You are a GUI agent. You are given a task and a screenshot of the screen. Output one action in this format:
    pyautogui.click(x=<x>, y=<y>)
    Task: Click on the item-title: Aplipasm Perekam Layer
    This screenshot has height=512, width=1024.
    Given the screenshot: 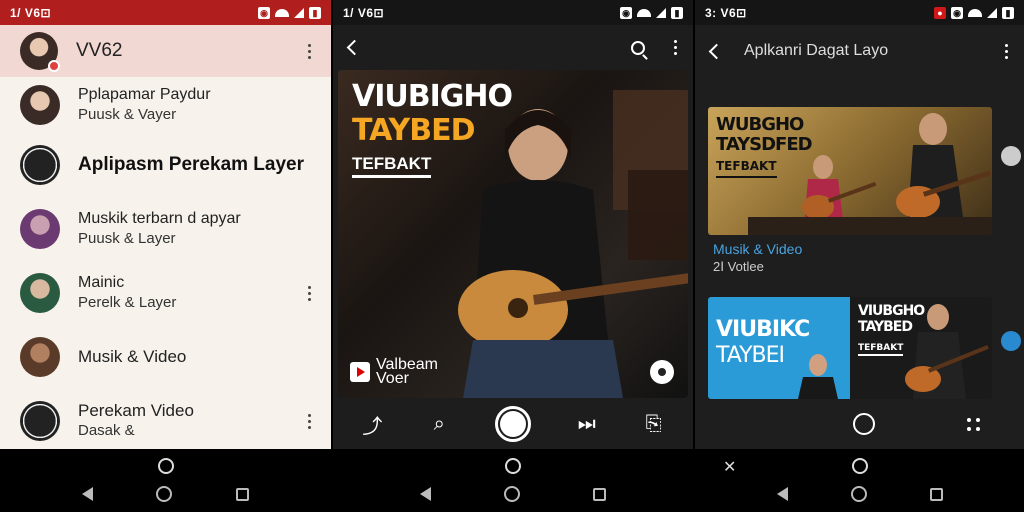 What is the action you would take?
    pyautogui.click(x=191, y=164)
    